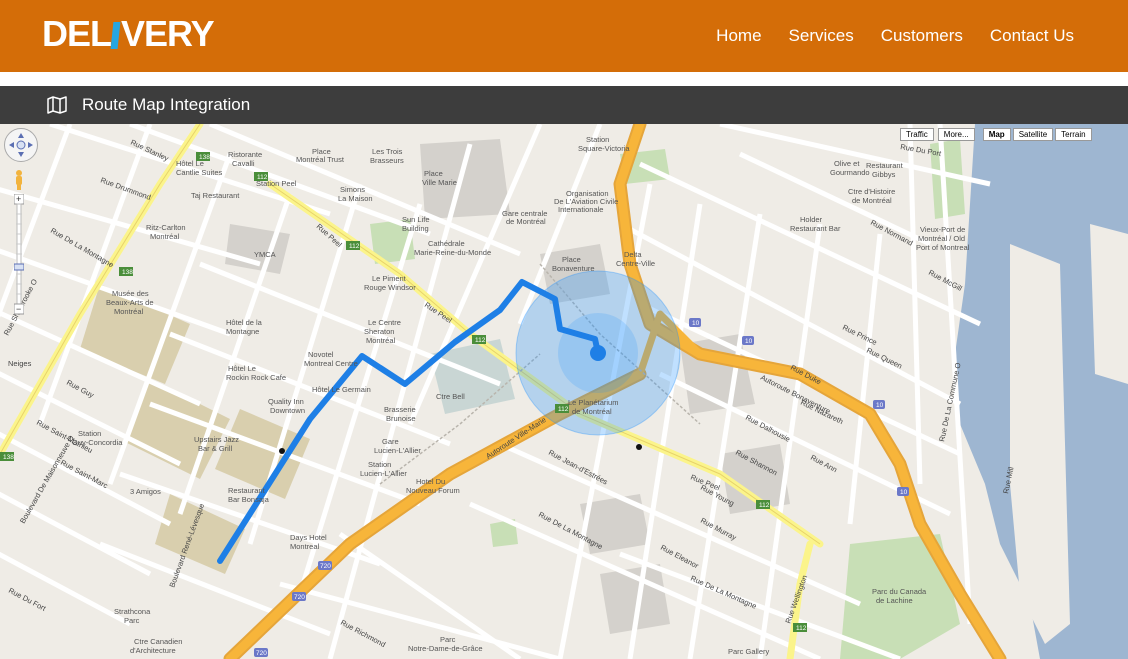 The width and height of the screenshot is (1128, 659). Describe the element at coordinates (1073, 134) in the screenshot. I see `map-type-terrain: Terrain` at that location.